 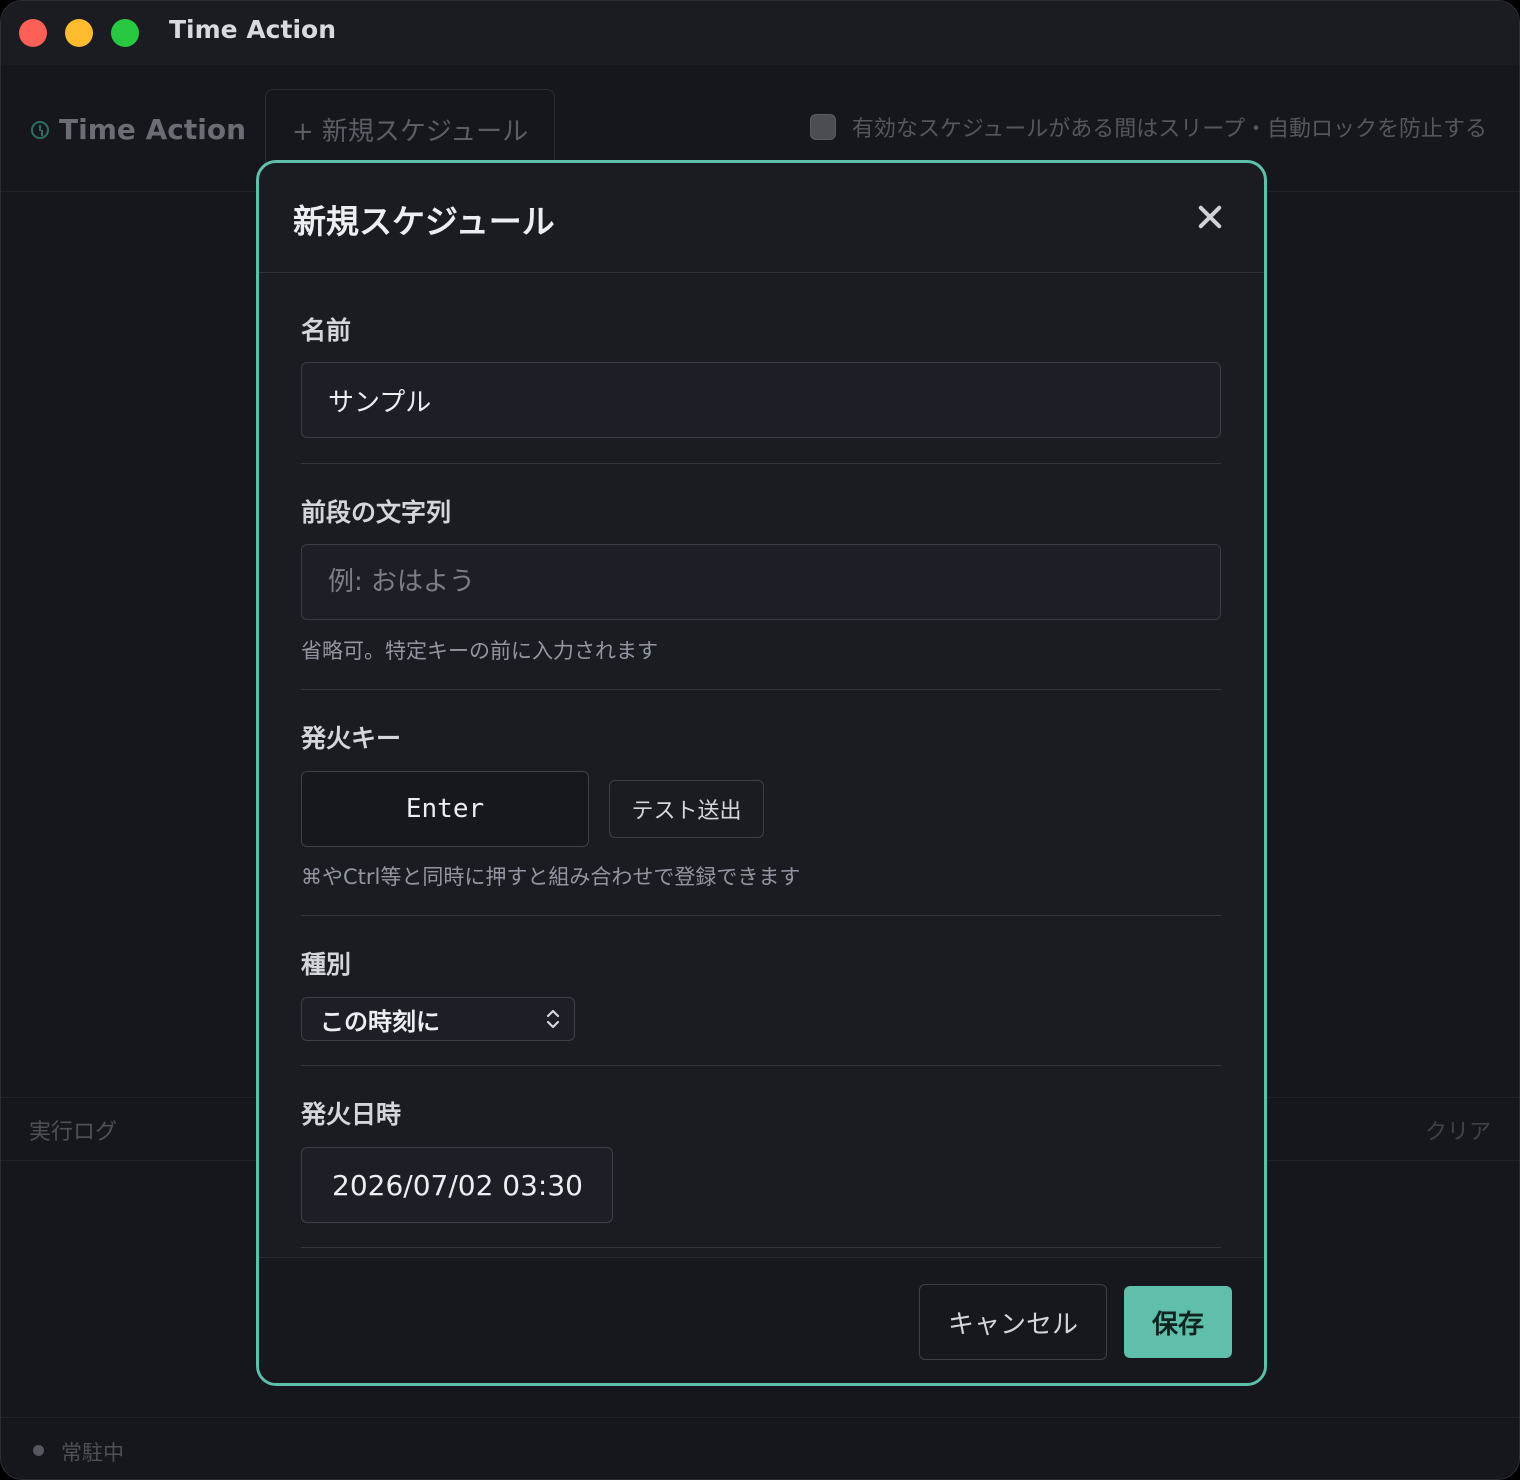 What do you see at coordinates (424, 221) in the screenshot?
I see `dialog-title: 新規スケジュール` at bounding box center [424, 221].